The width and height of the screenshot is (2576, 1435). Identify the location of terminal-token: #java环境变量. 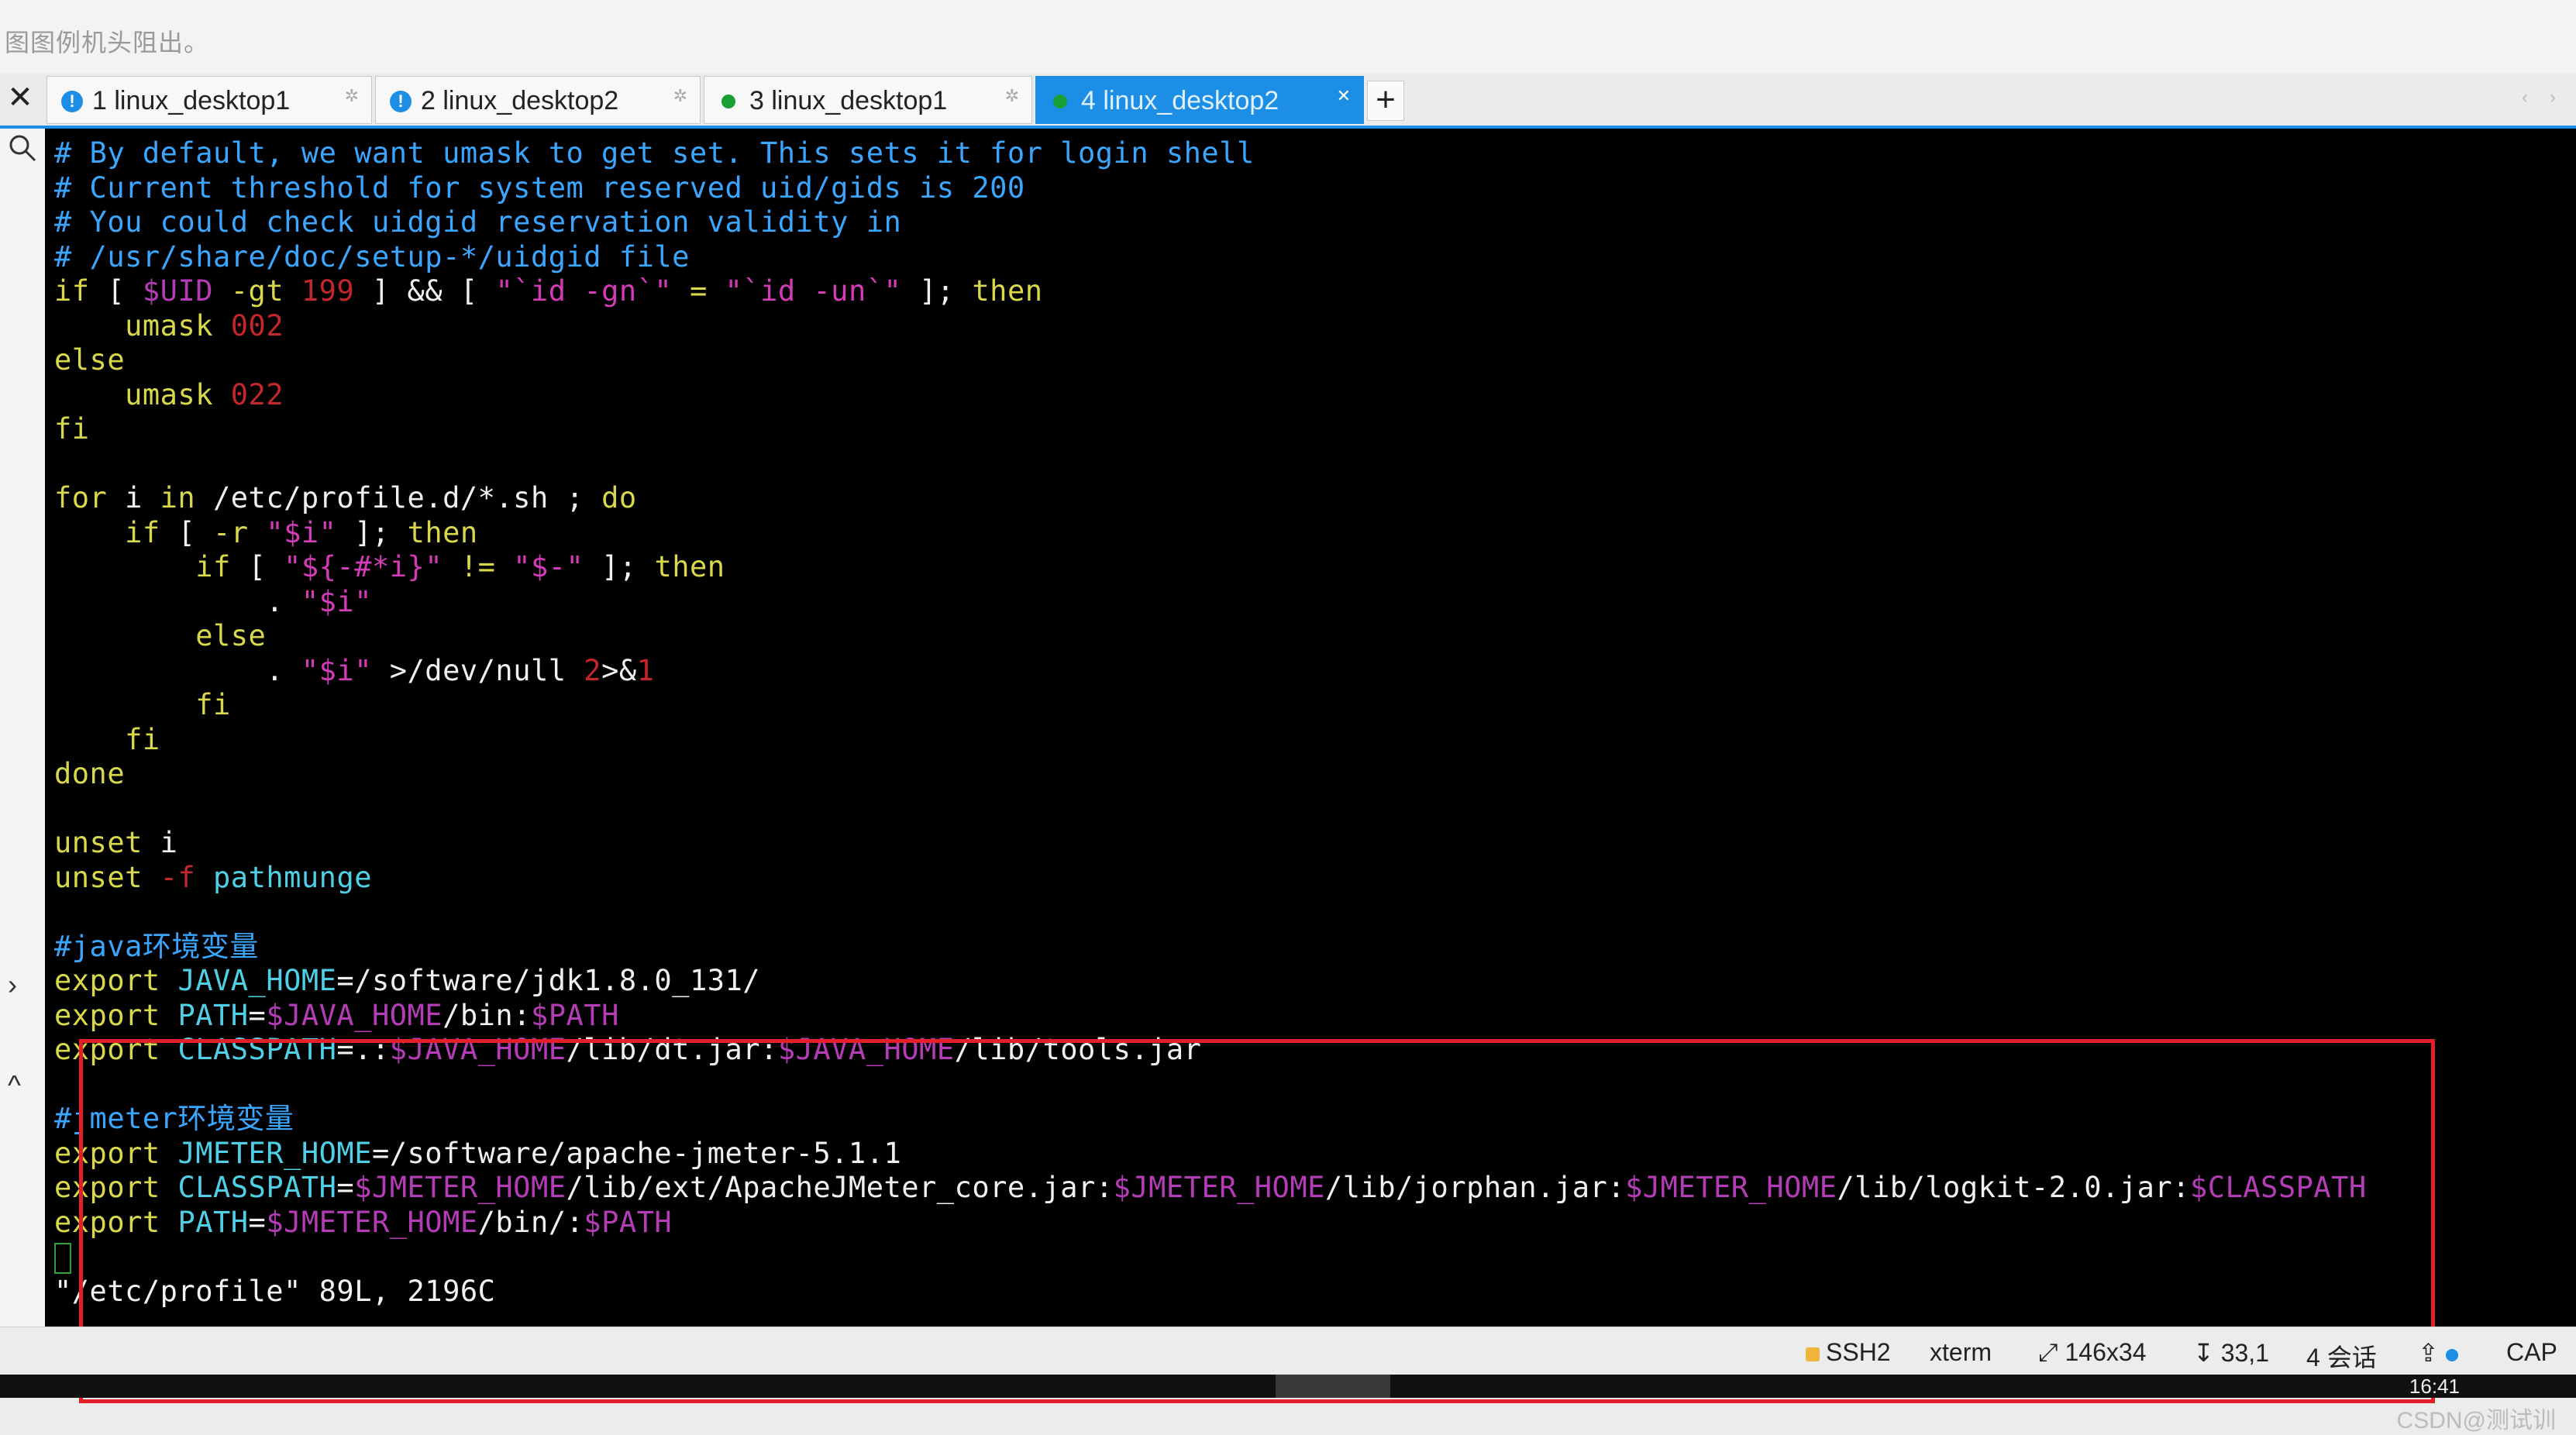
(156, 946).